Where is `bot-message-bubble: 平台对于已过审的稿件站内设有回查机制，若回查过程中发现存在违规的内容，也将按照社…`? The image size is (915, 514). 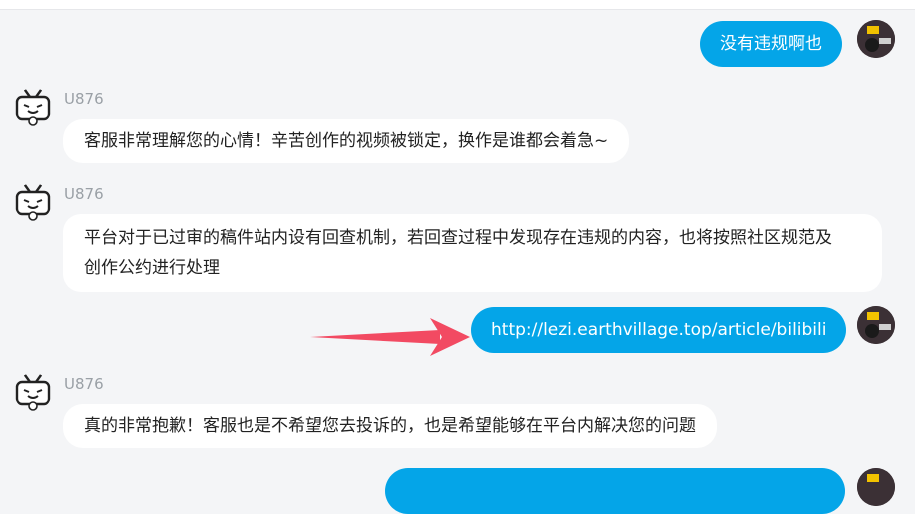 bot-message-bubble: 平台对于已过审的稿件站内设有回查机制，若回查过程中发现存在违规的内容，也将按照社… is located at coordinates (472, 253).